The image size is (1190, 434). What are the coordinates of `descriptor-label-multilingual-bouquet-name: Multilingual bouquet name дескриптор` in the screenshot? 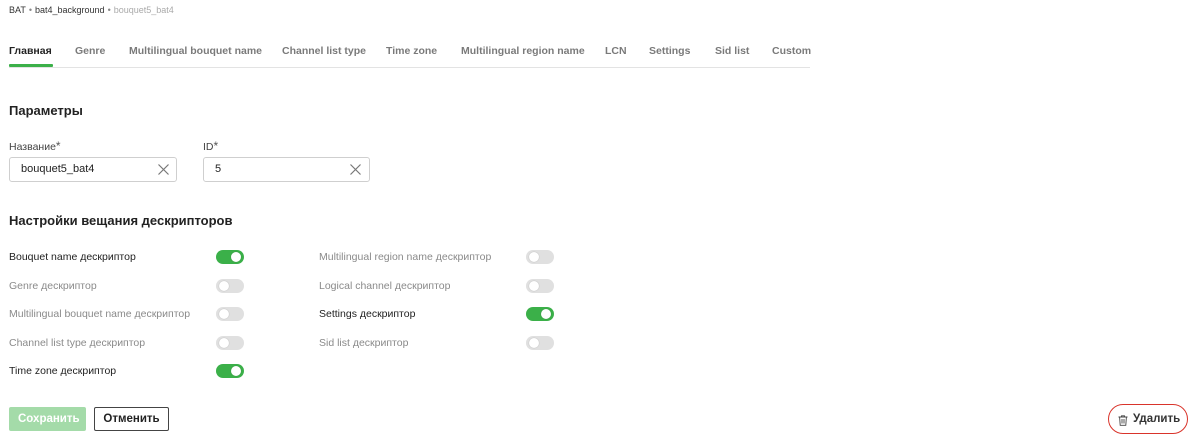 It's located at (100, 314).